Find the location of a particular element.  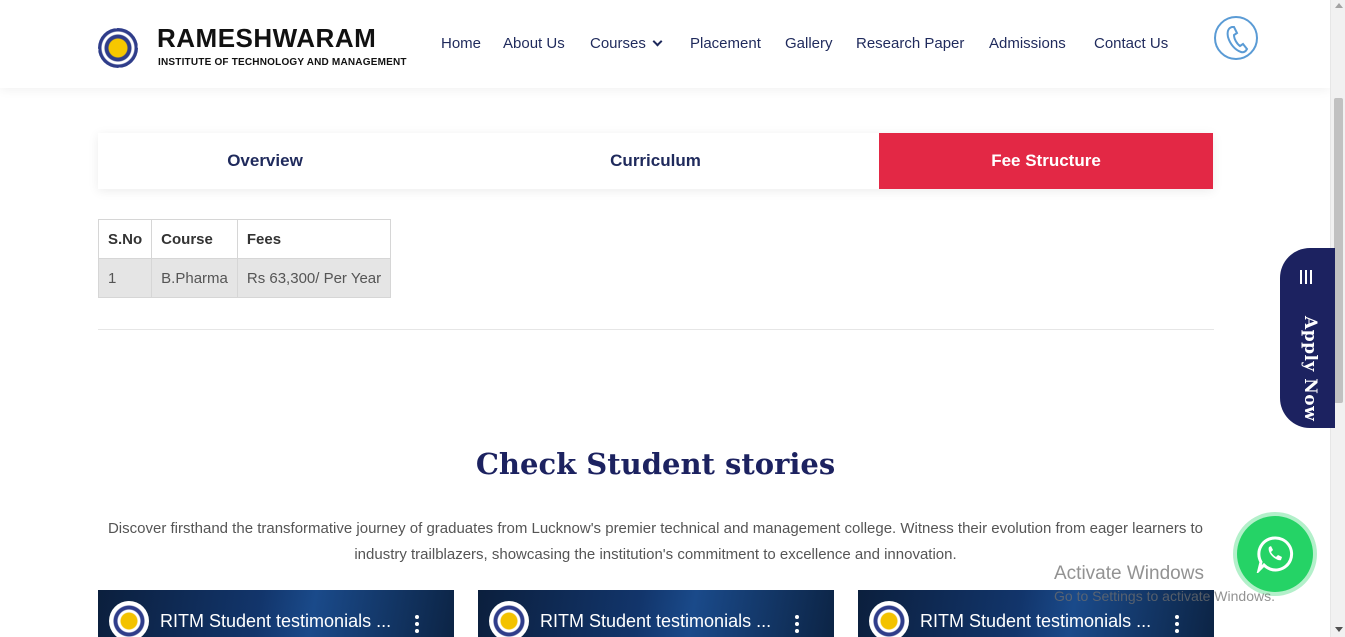

nav-admissions: Admissions is located at coordinates (1027, 43).